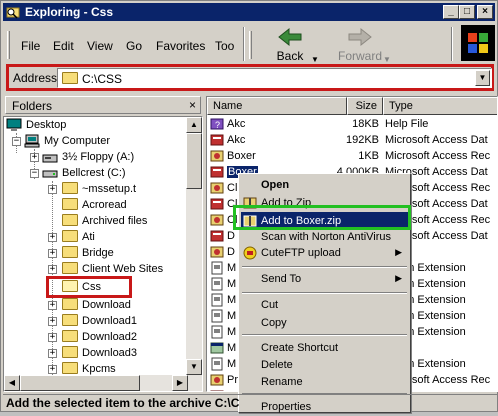 Image resolution: width=498 pixels, height=416 pixels. Describe the element at coordinates (194, 161) in the screenshot. I see `scroll-thumb` at that location.